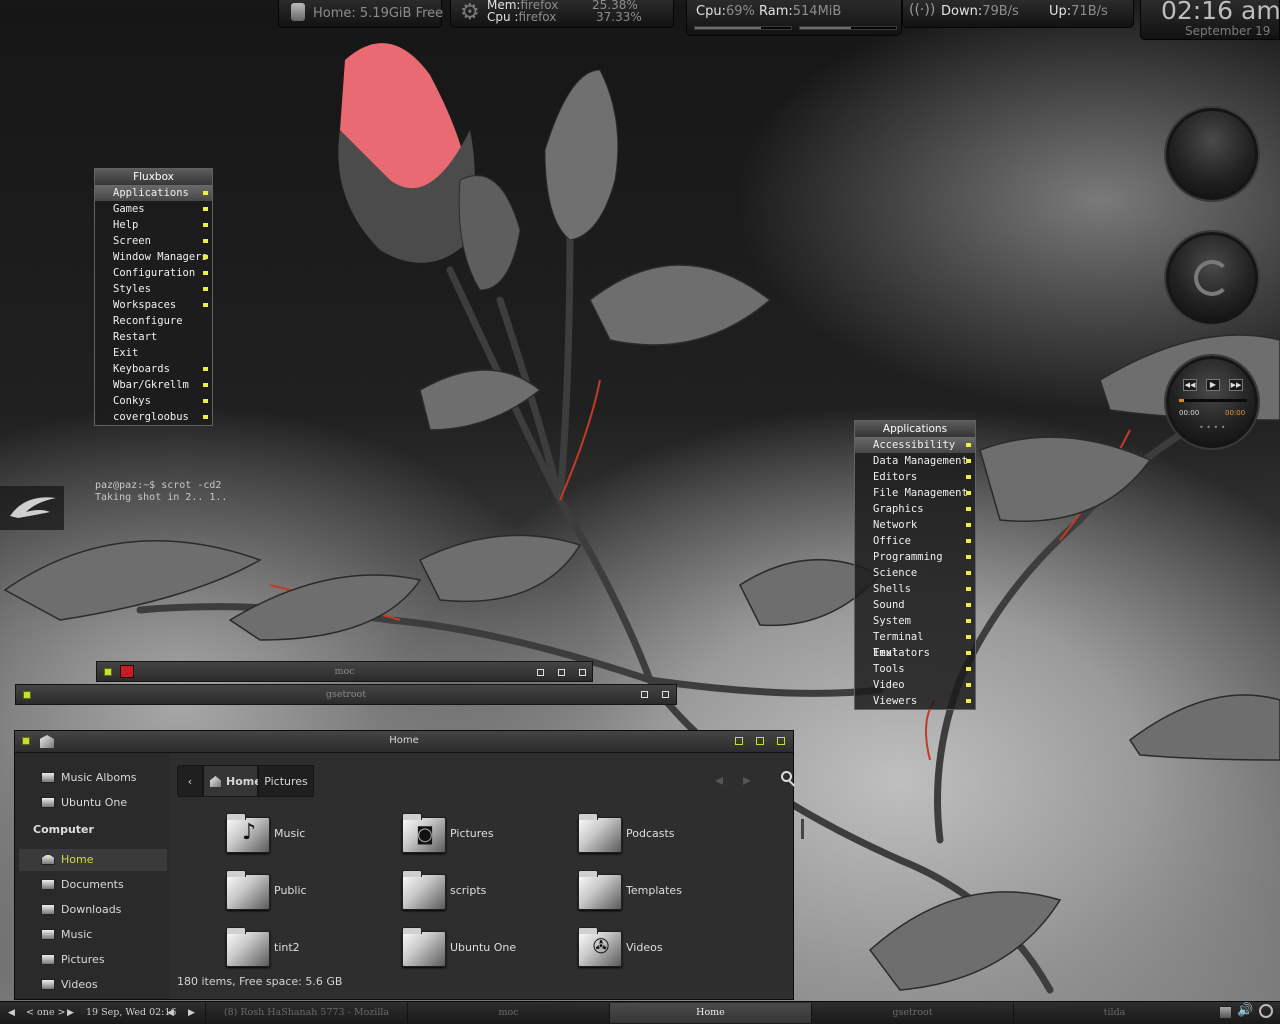  Describe the element at coordinates (153, 385) in the screenshot. I see `fluxbox-menu-item: Wbar/Gkrellm` at that location.